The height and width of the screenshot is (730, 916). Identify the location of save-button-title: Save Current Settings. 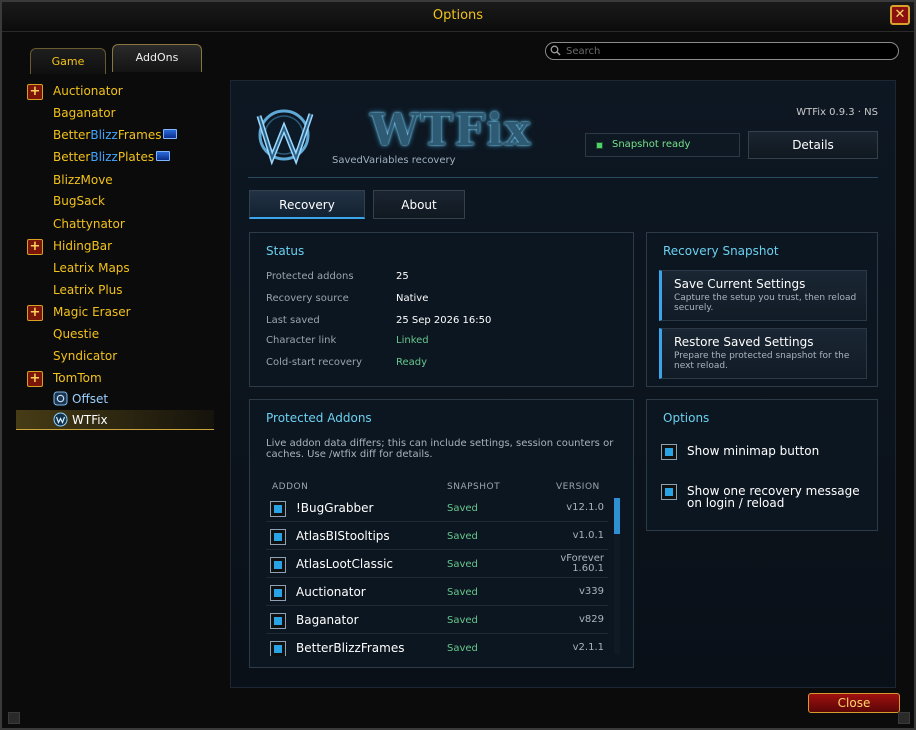
(740, 284).